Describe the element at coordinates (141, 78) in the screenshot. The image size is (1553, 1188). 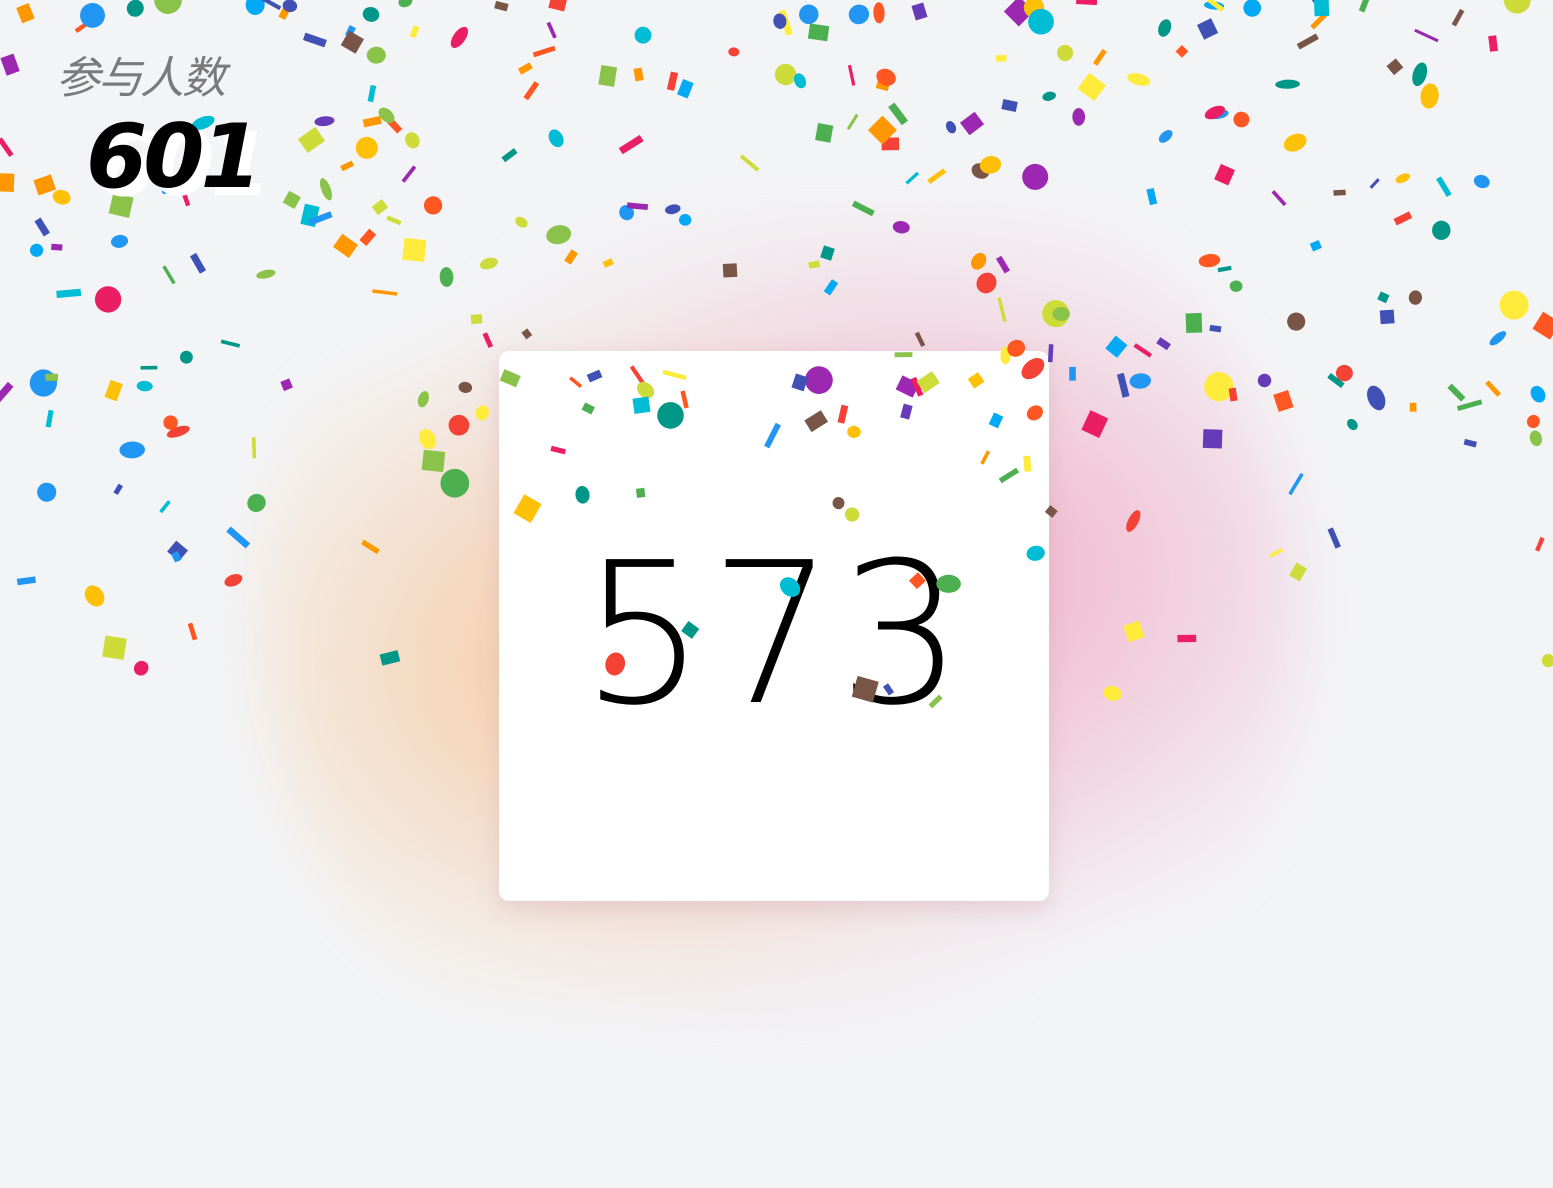
I see `participant-count-label: 参与人数` at that location.